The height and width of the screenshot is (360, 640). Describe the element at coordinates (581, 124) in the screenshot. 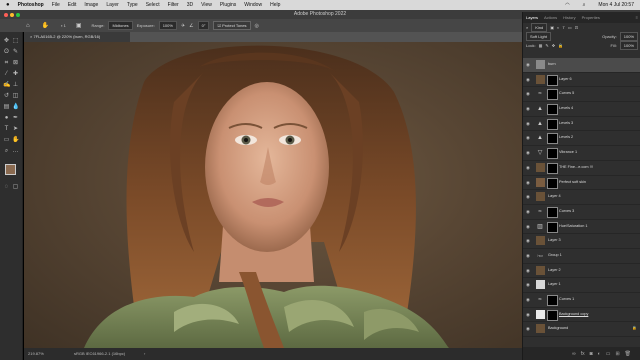

I see `layer-row: ◉ ▲ Levels 3` at that location.